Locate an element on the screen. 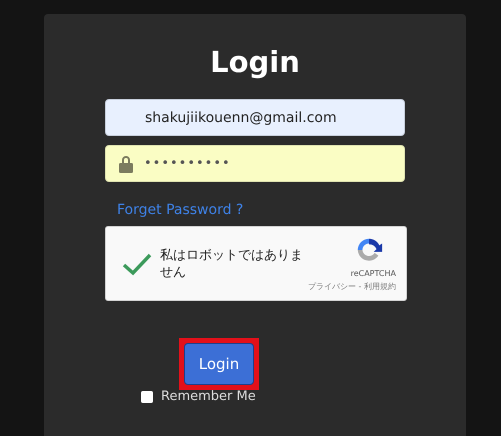  lock-icon is located at coordinates (126, 163).